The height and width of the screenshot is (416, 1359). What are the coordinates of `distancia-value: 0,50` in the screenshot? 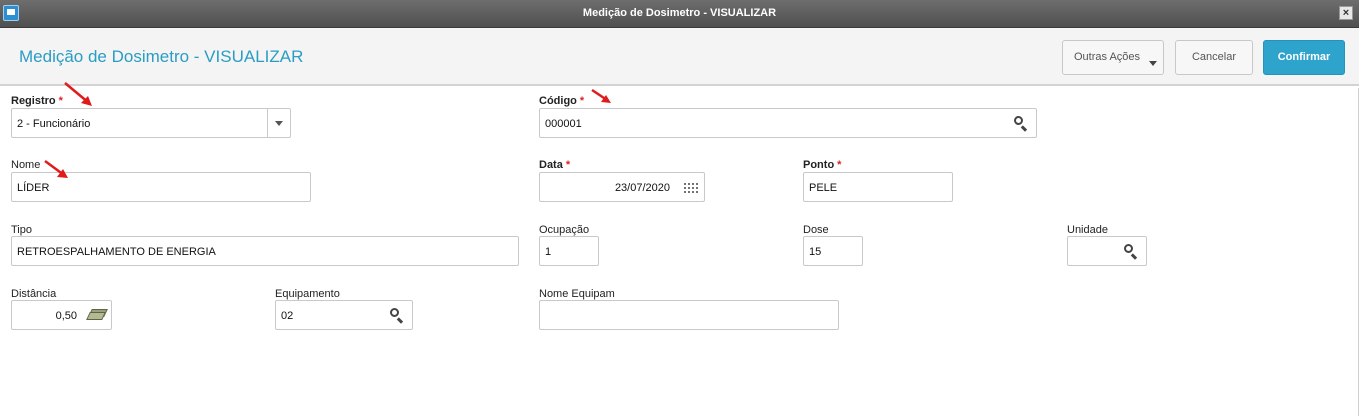 It's located at (66, 316).